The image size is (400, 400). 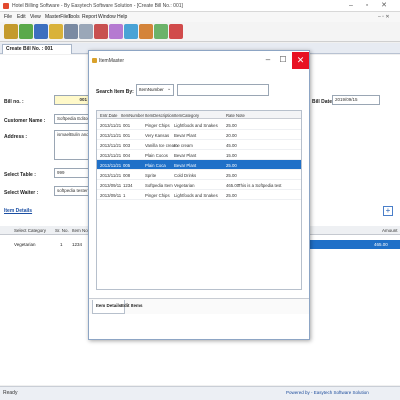 I want to click on address-label: Address :, so click(x=16, y=137).